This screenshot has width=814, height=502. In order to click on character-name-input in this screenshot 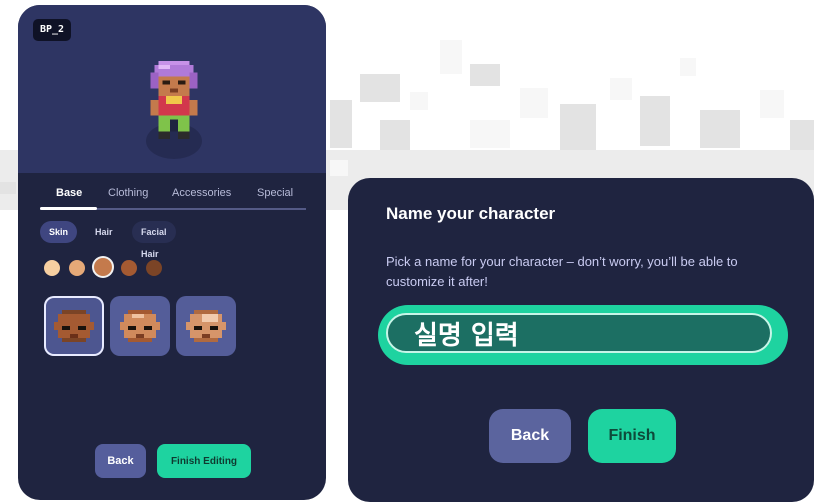, I will do `click(579, 333)`.